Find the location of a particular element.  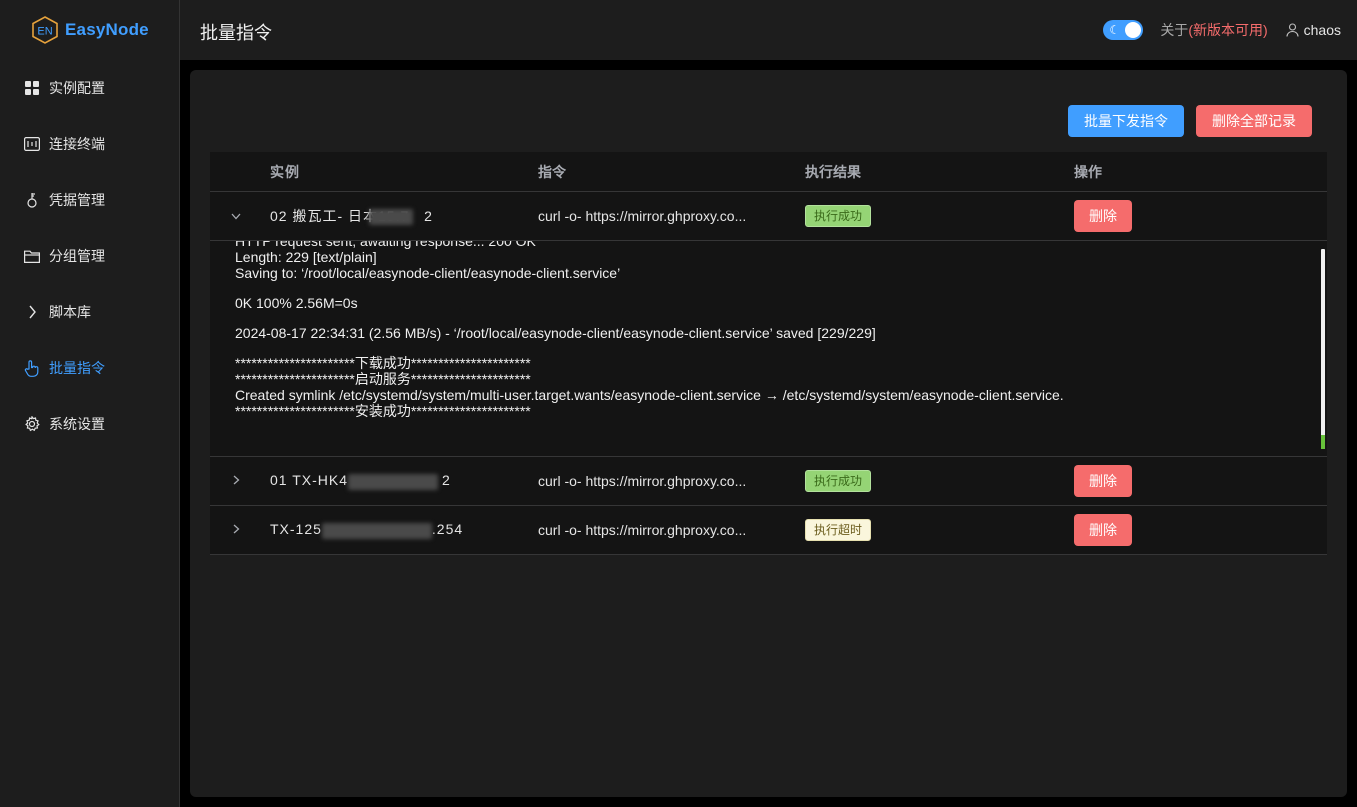

instance-name: TX-125 .254 is located at coordinates (396, 530).